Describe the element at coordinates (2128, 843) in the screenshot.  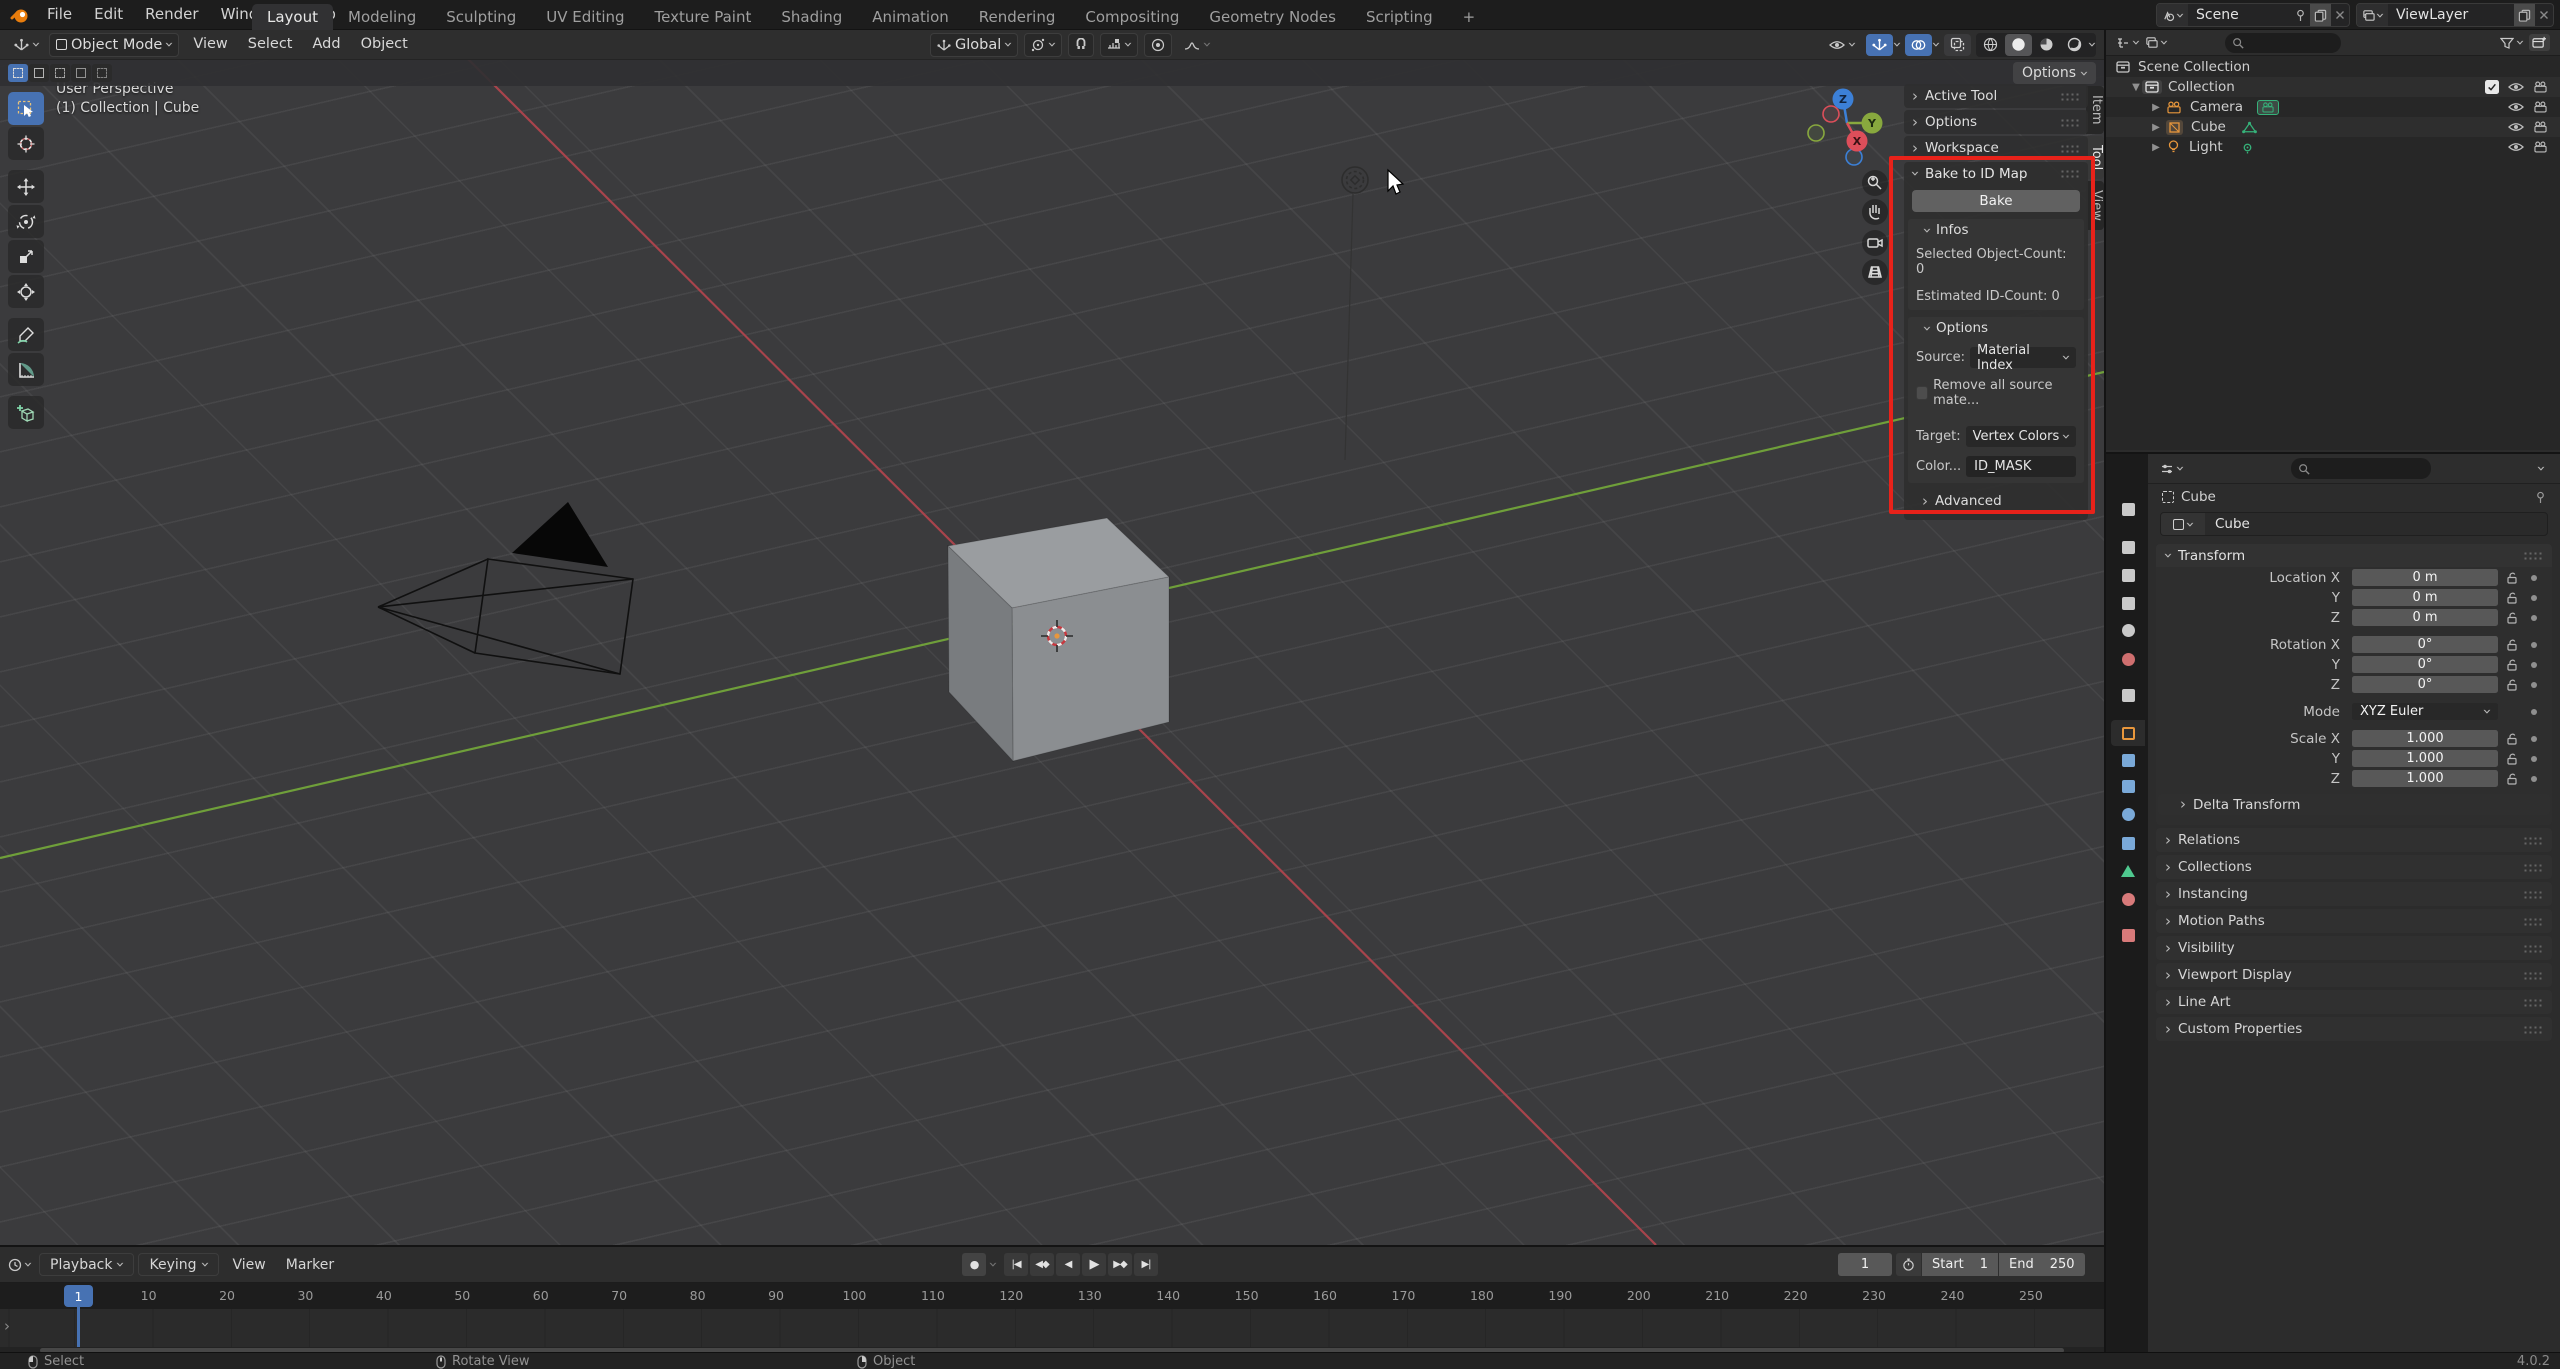
I see `properties-tab-constraints` at that location.